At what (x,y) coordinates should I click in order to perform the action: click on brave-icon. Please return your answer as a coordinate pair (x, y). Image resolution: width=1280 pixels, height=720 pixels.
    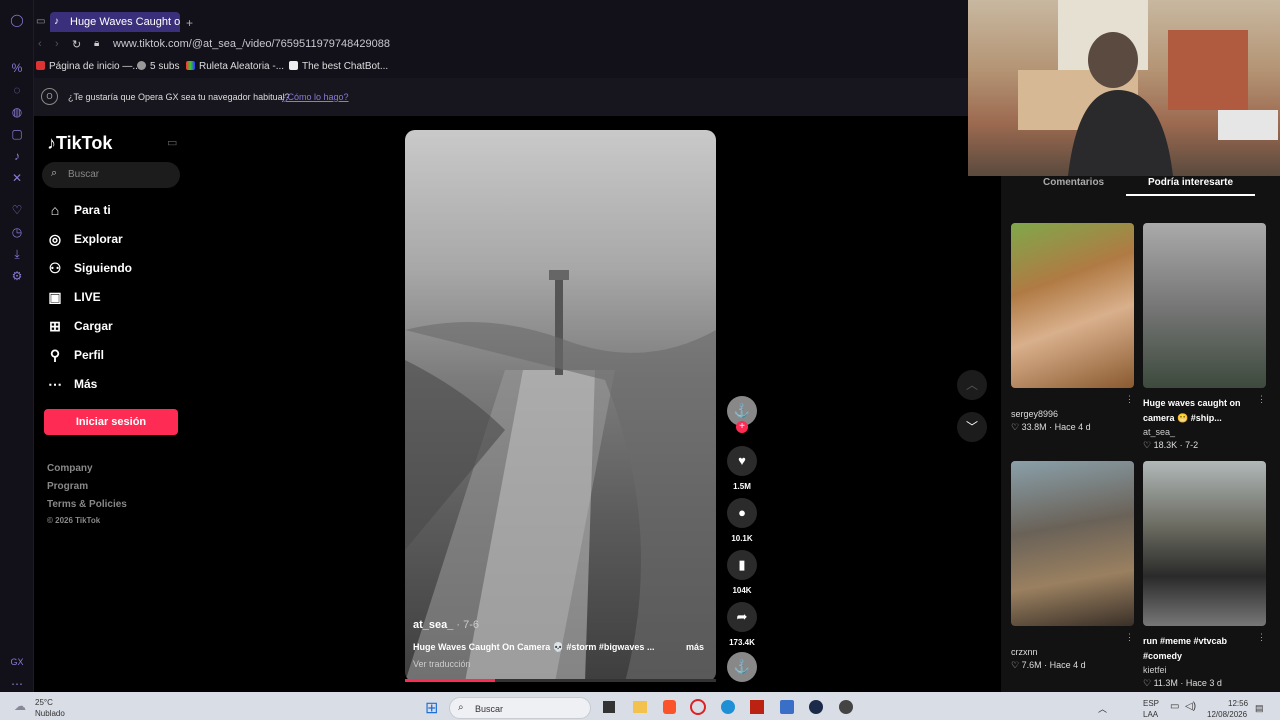
    Looking at the image, I should click on (669, 707).